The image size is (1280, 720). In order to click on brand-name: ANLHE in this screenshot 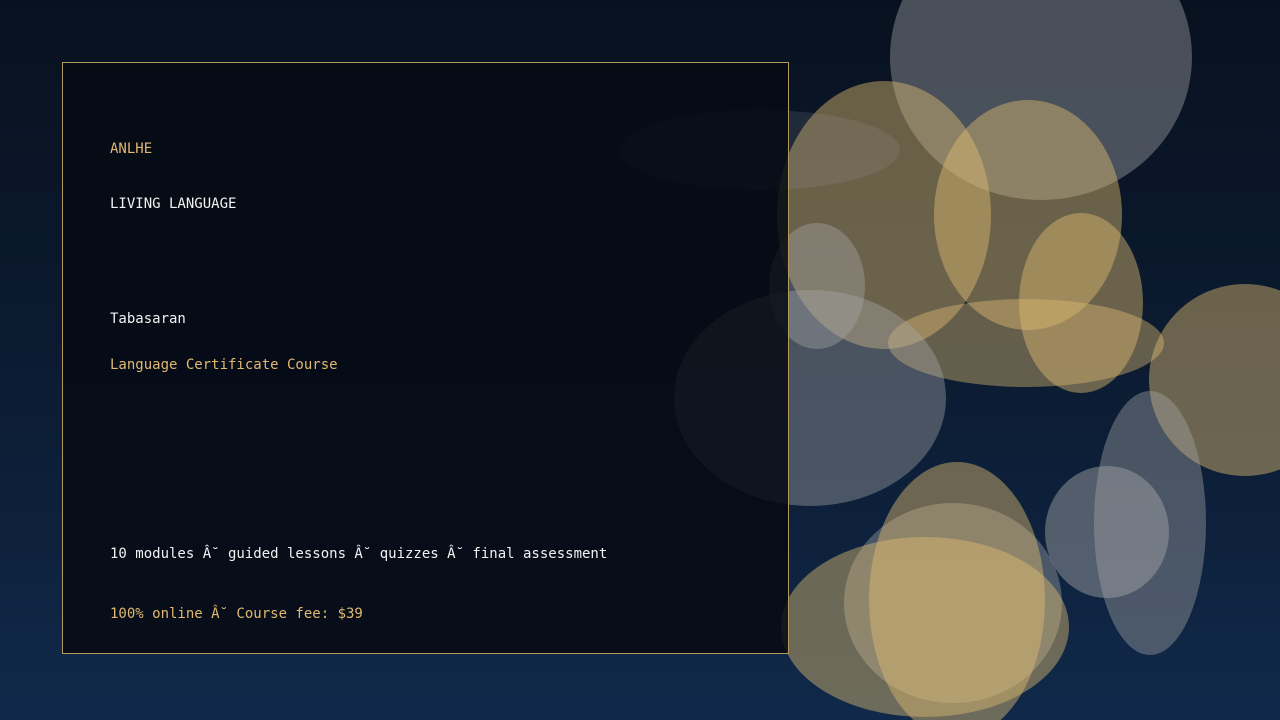, I will do `click(131, 149)`.